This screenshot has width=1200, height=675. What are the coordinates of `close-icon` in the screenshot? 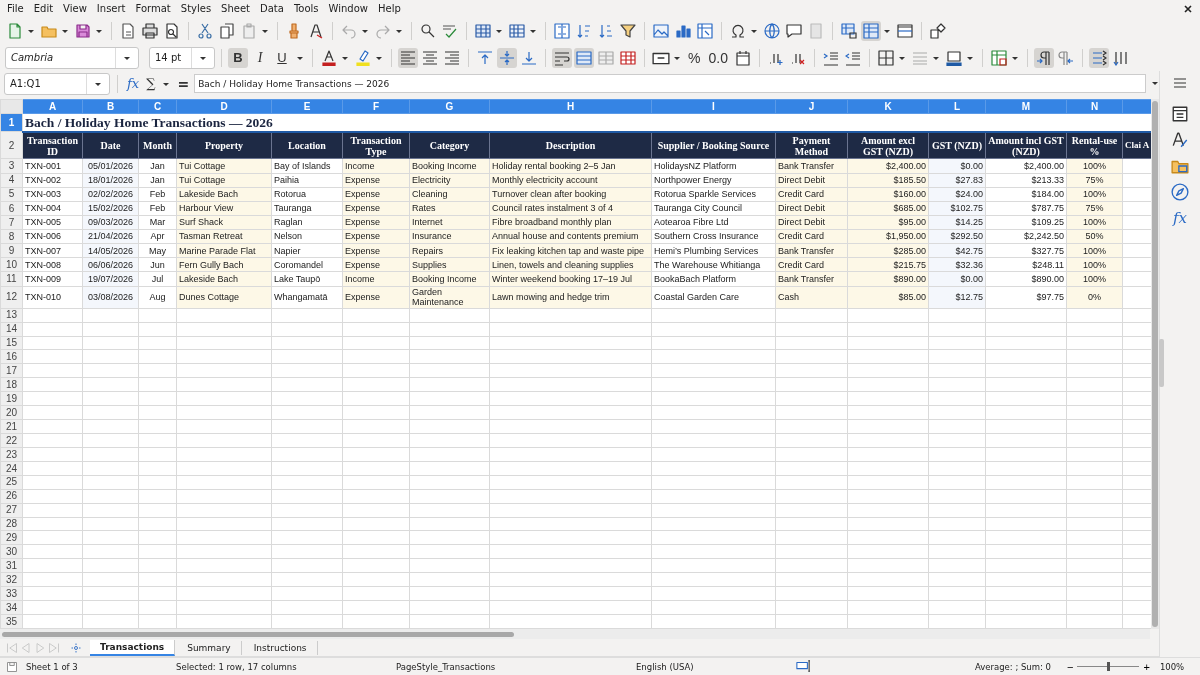 It's located at (1188, 8).